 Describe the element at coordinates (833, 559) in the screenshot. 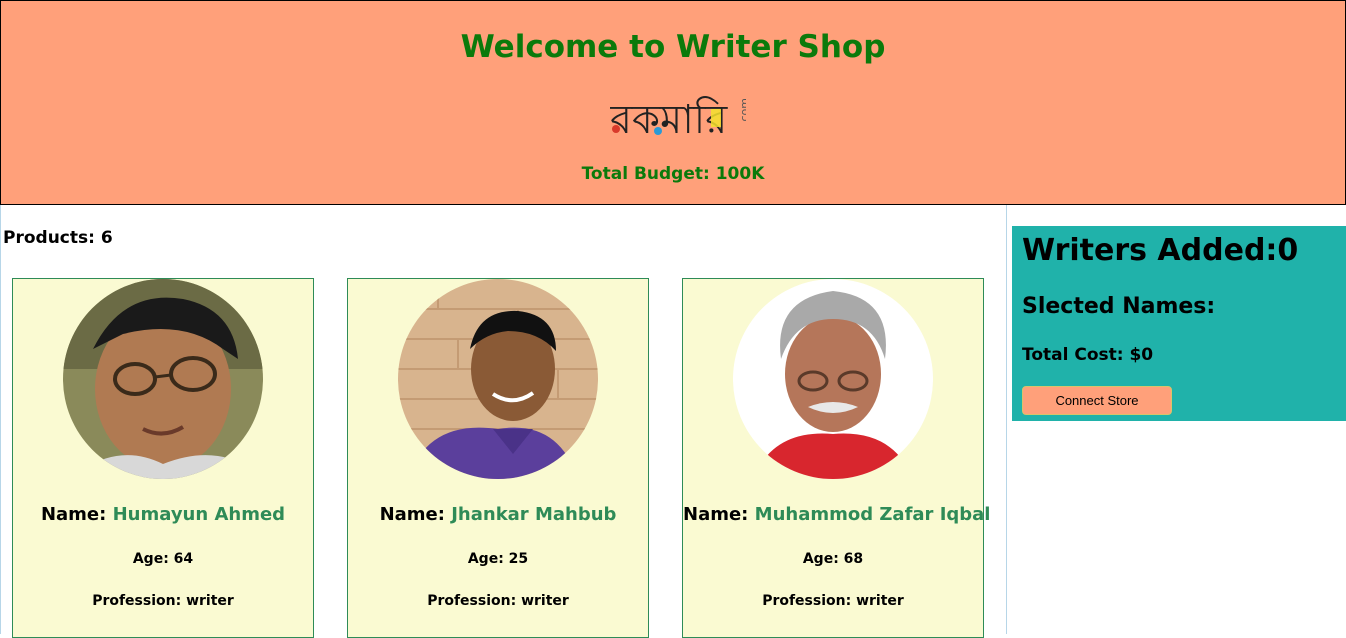

I see `writer-age: Age: 68` at that location.